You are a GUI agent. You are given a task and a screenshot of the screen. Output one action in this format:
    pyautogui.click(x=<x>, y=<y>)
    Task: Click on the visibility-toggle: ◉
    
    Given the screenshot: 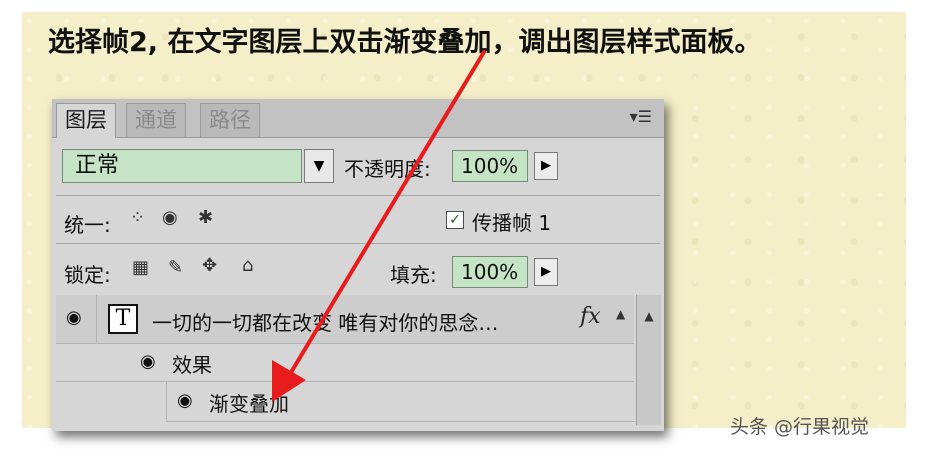 What is the action you would take?
    pyautogui.click(x=76, y=319)
    